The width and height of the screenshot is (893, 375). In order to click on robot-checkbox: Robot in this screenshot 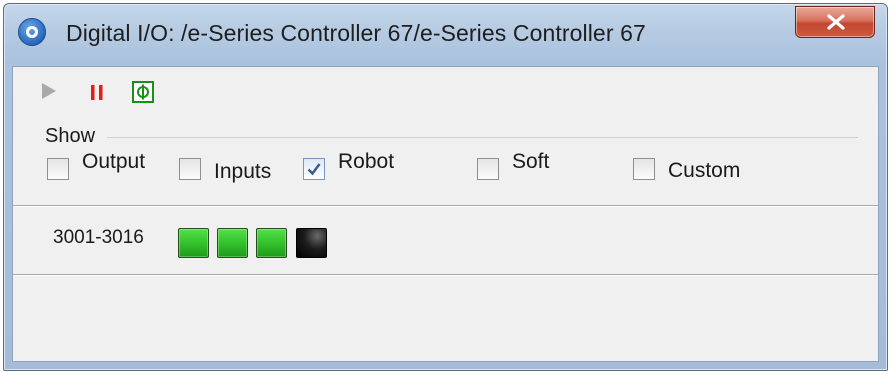, I will do `click(348, 165)`.